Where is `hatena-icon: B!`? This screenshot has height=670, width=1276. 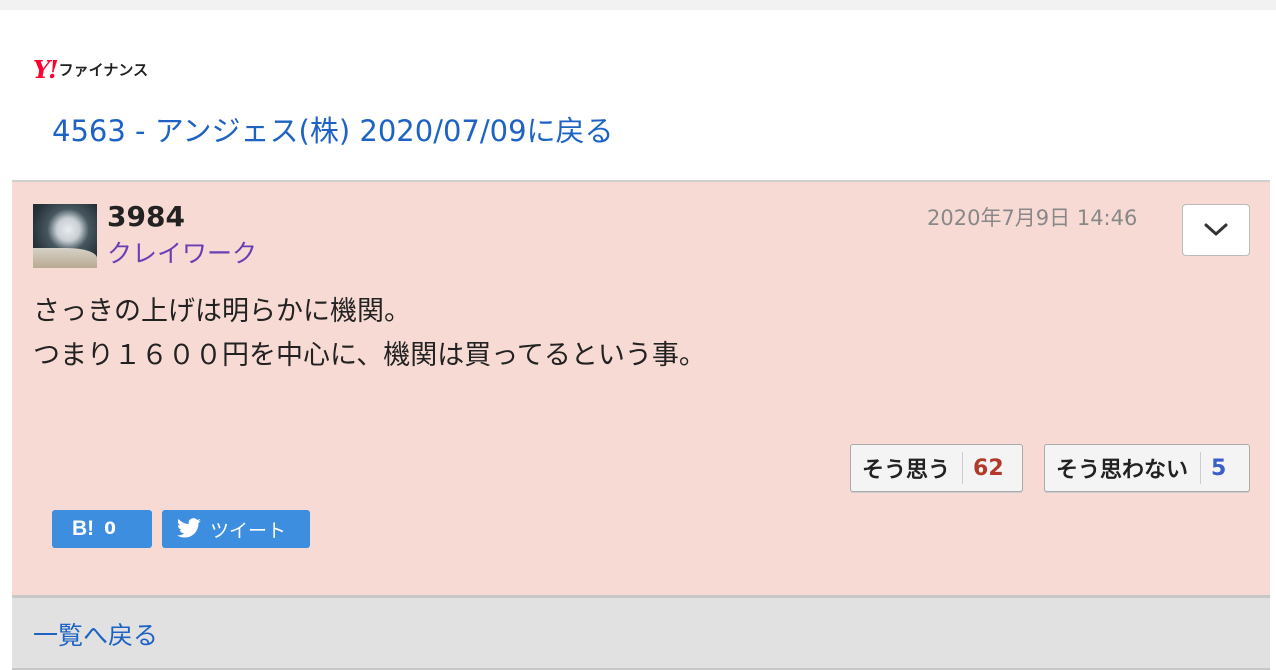
hatena-icon: B! is located at coordinates (83, 528).